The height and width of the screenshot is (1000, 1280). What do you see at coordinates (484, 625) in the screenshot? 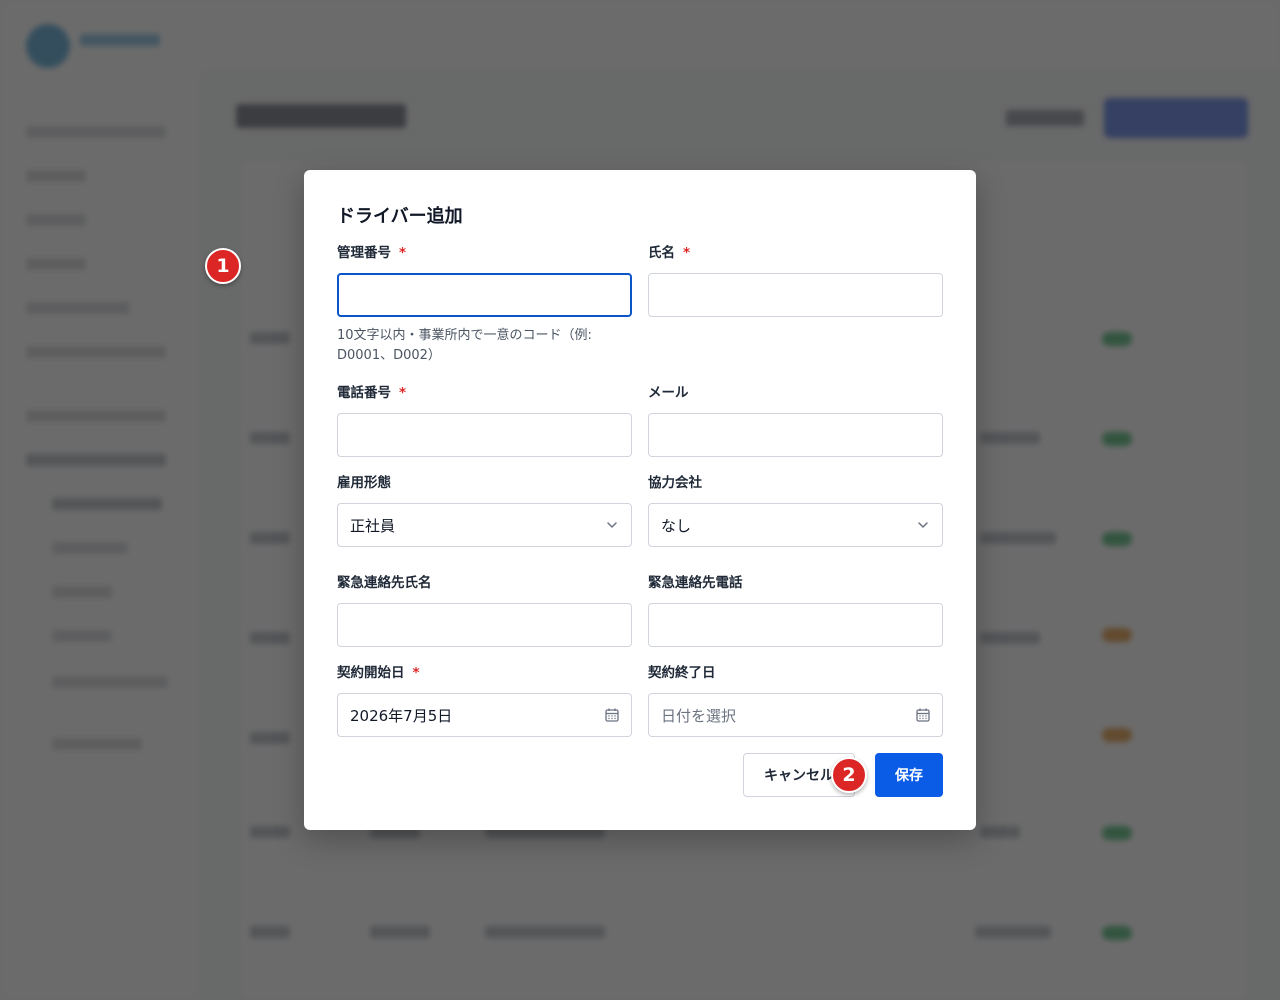
I see `emergency-name-input` at bounding box center [484, 625].